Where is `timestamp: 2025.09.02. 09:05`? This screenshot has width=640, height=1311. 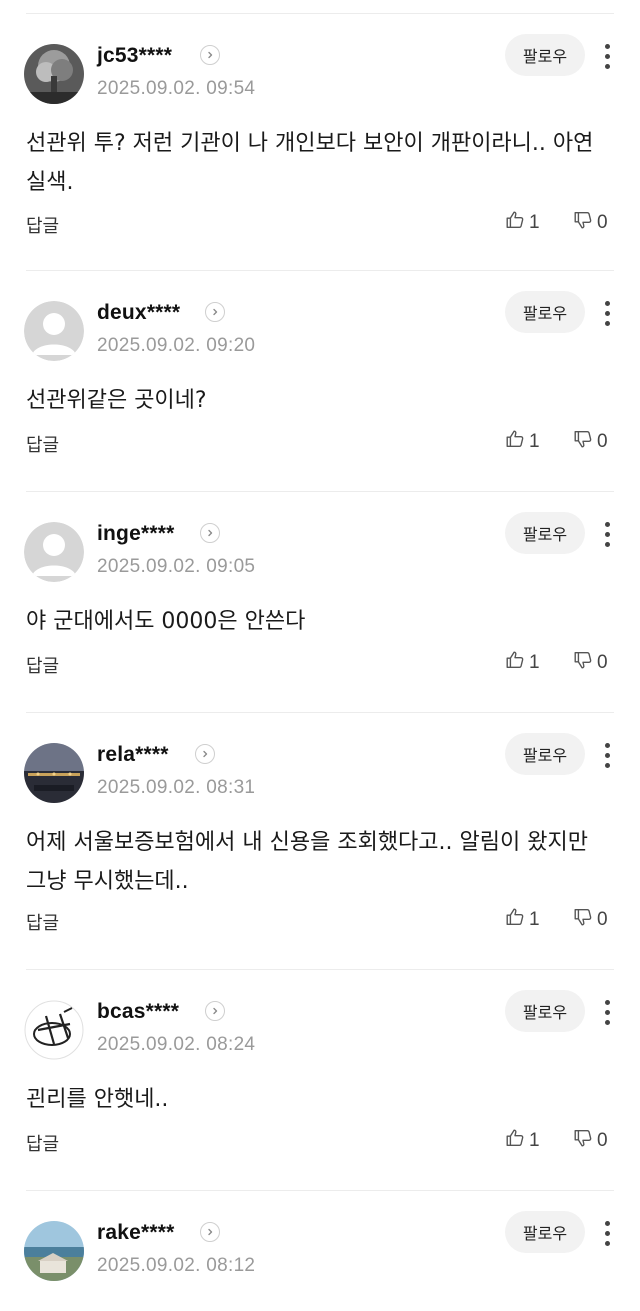
timestamp: 2025.09.02. 09:05 is located at coordinates (176, 566).